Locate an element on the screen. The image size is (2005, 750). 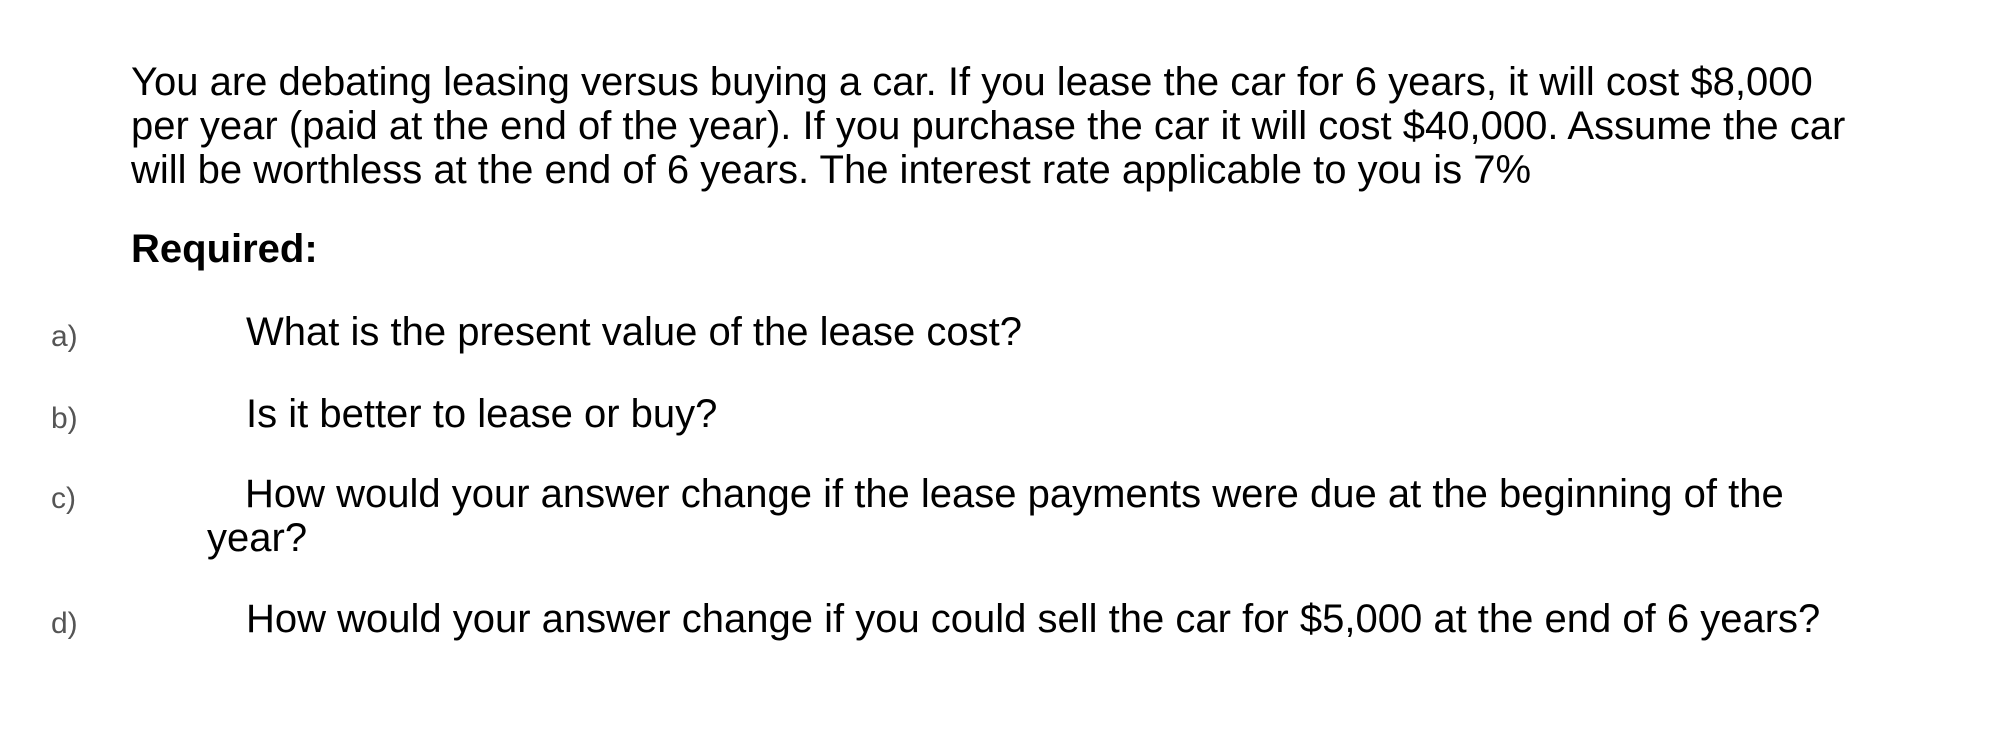
required-heading: Required: is located at coordinates (224, 249).